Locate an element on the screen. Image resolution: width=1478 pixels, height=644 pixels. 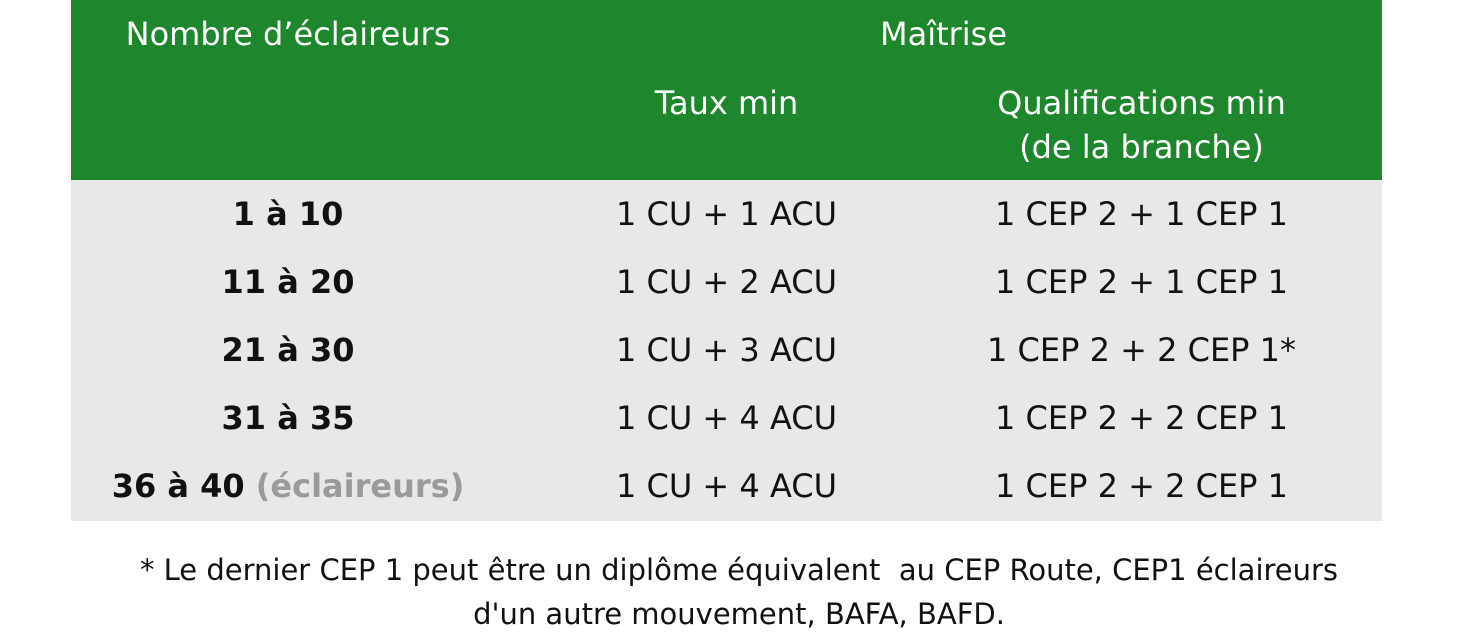
min-qualifications-cell: 1 CEP 2 + 2 CEP 1* is located at coordinates (1141, 350).